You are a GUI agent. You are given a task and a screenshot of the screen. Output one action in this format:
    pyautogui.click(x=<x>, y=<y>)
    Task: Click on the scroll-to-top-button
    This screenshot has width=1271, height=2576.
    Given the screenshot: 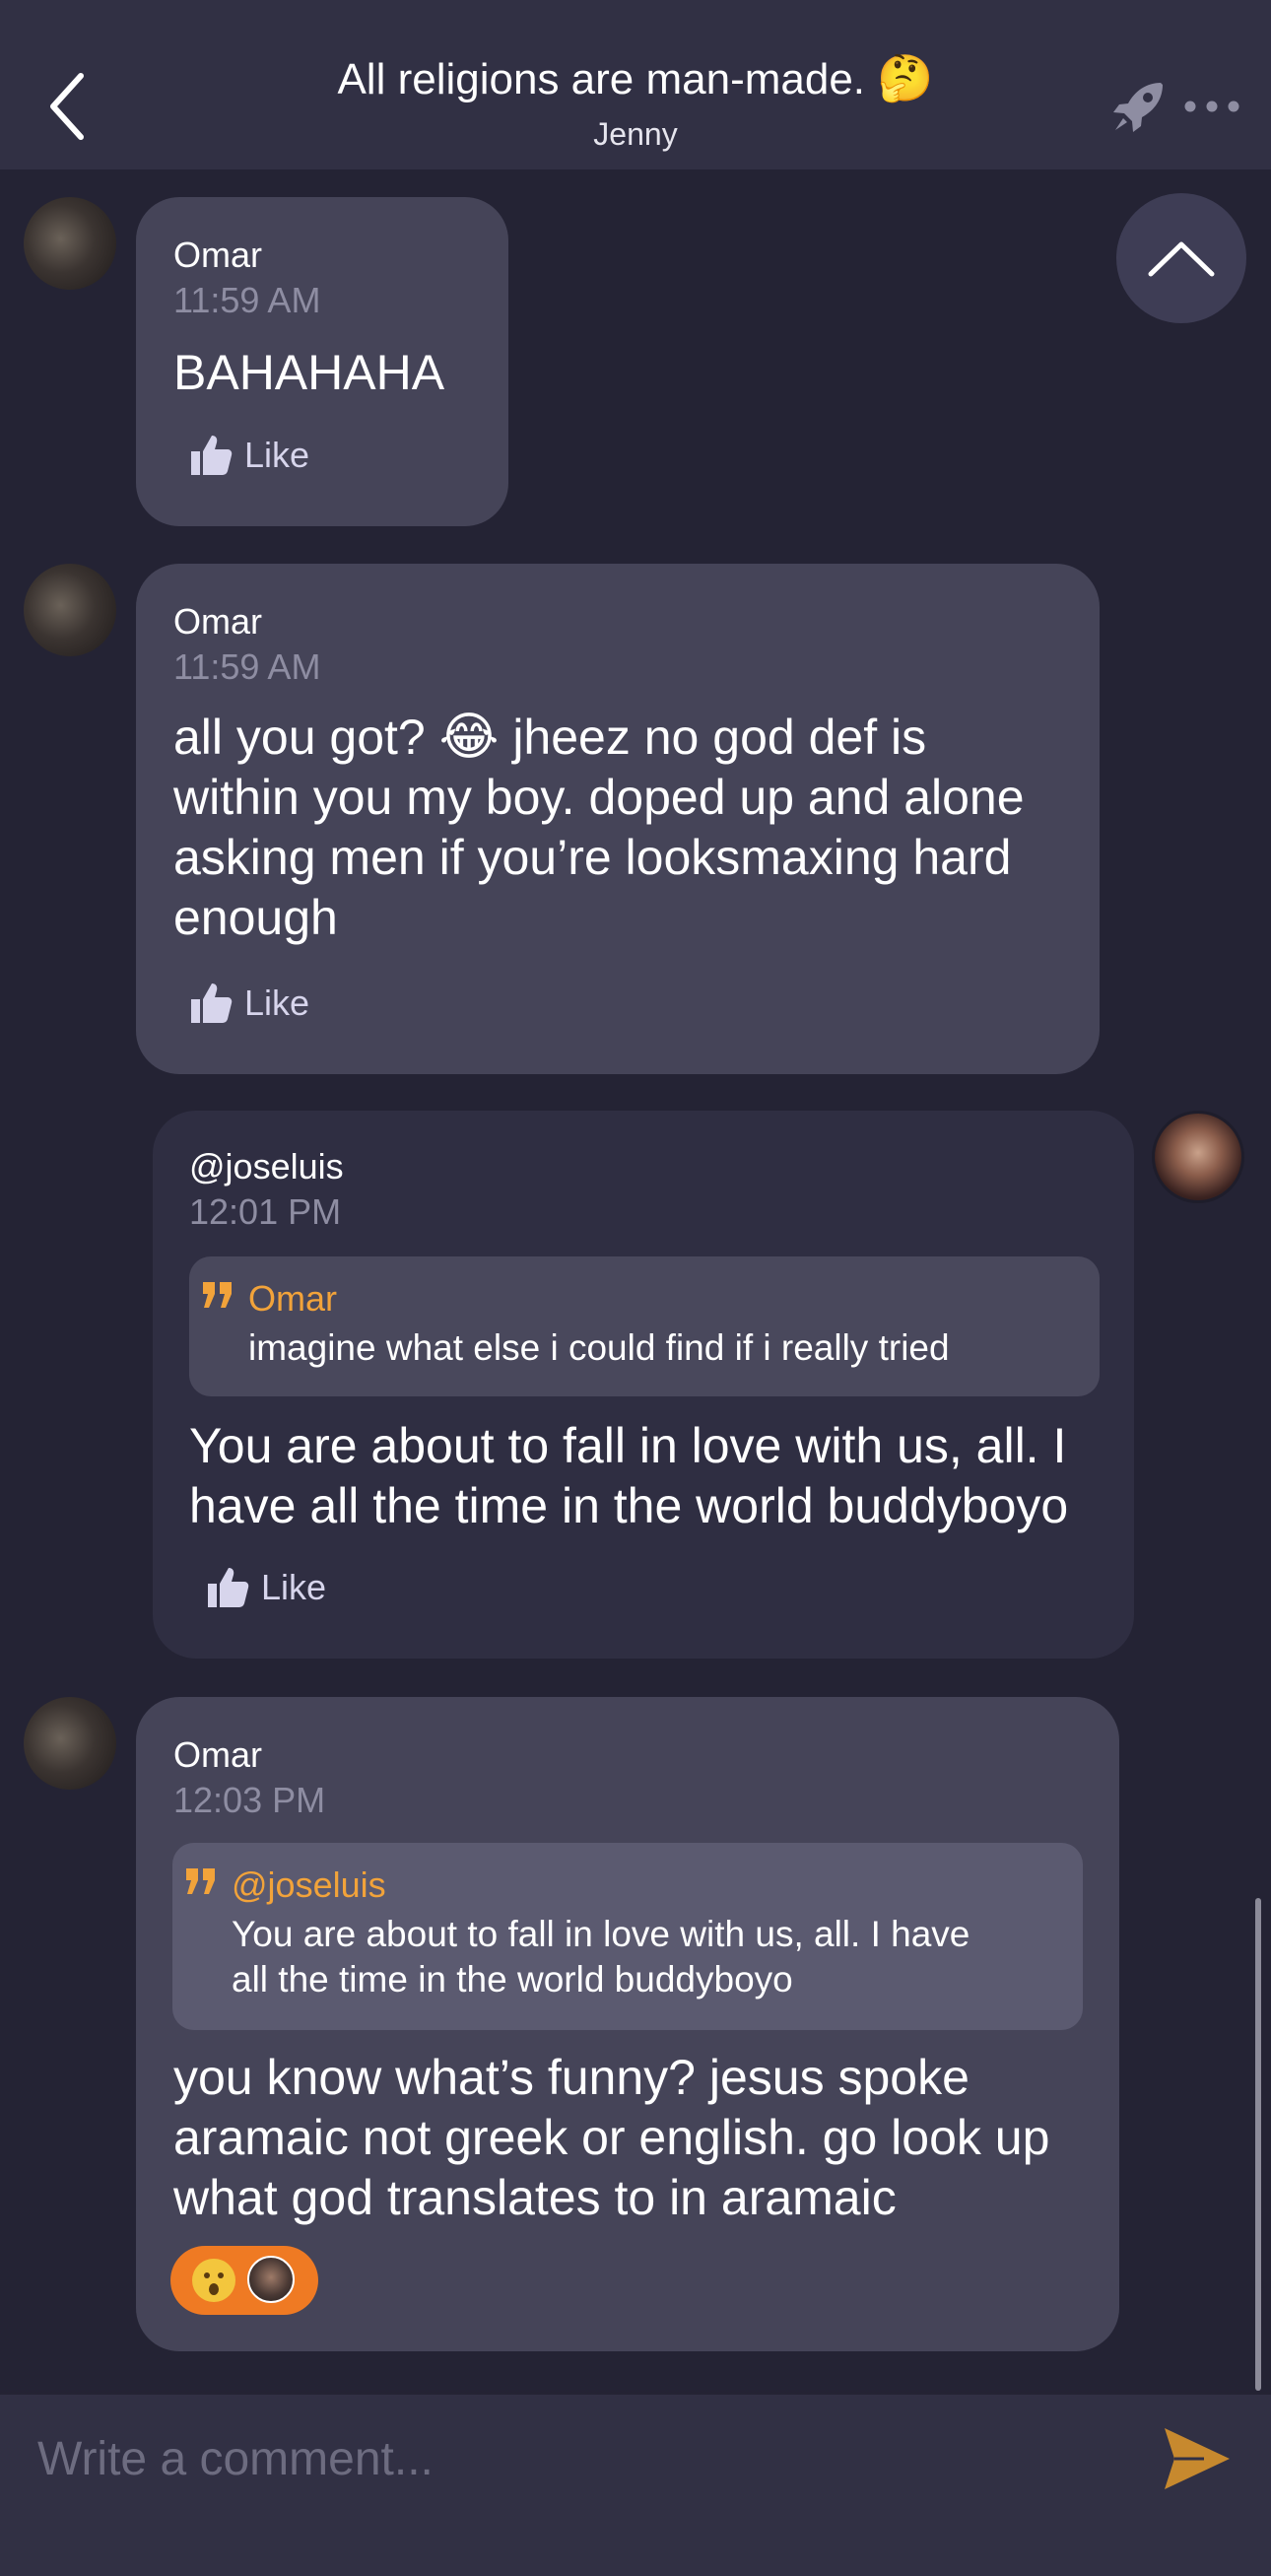 What is the action you would take?
    pyautogui.click(x=1181, y=258)
    